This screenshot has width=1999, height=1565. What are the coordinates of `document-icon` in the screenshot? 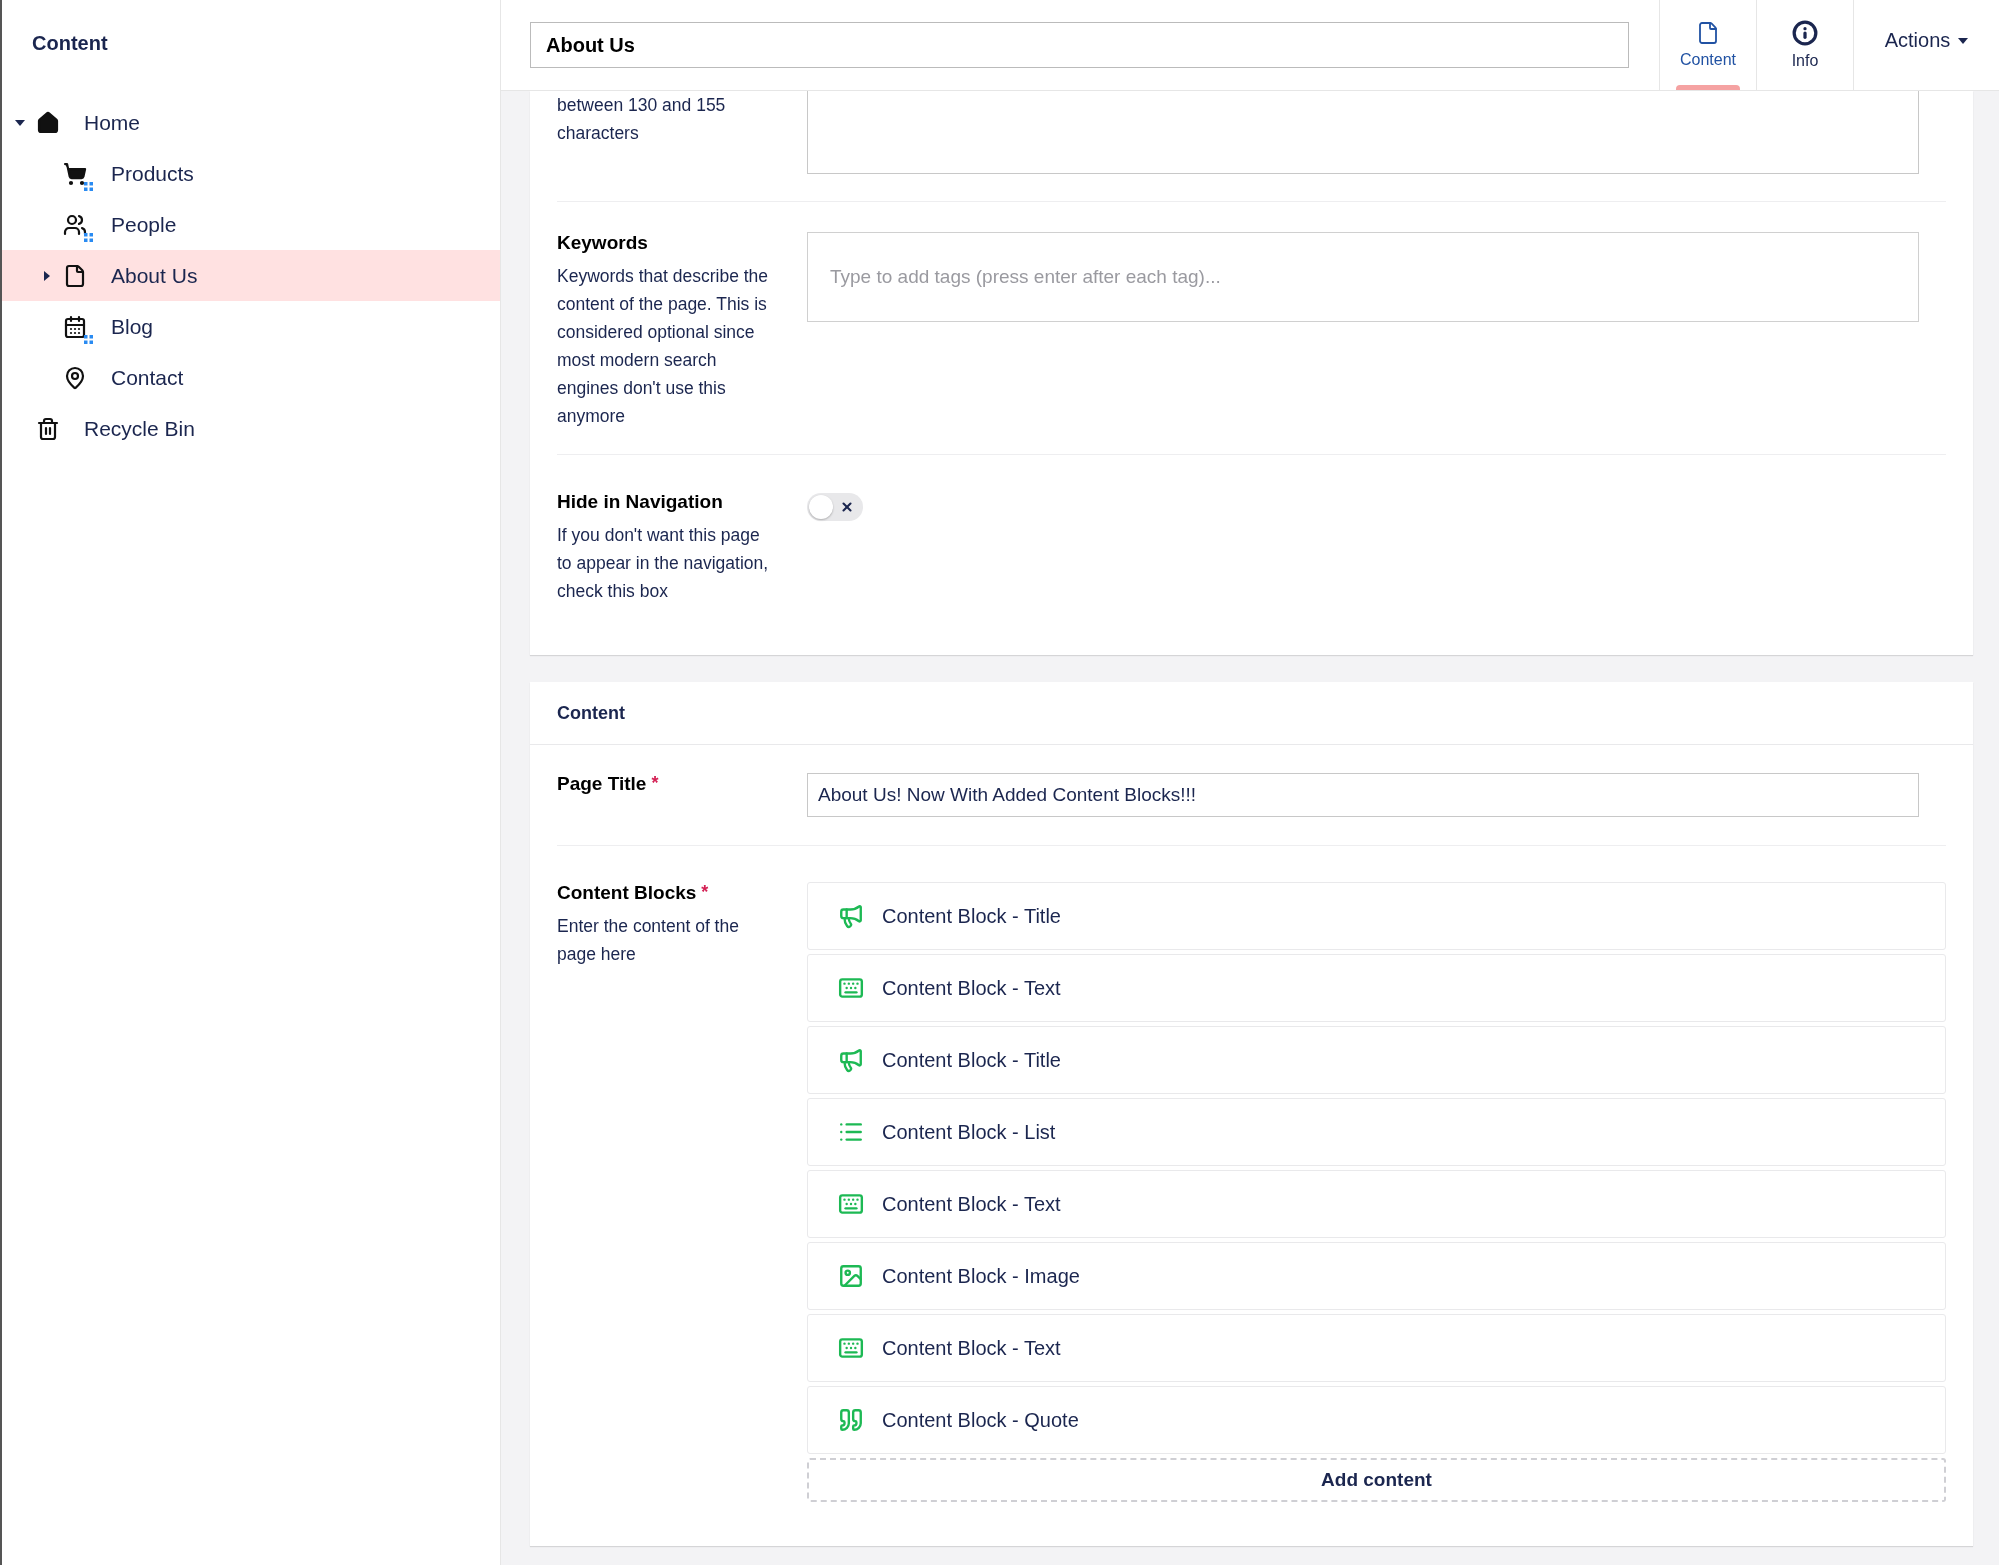 It's located at (1708, 33).